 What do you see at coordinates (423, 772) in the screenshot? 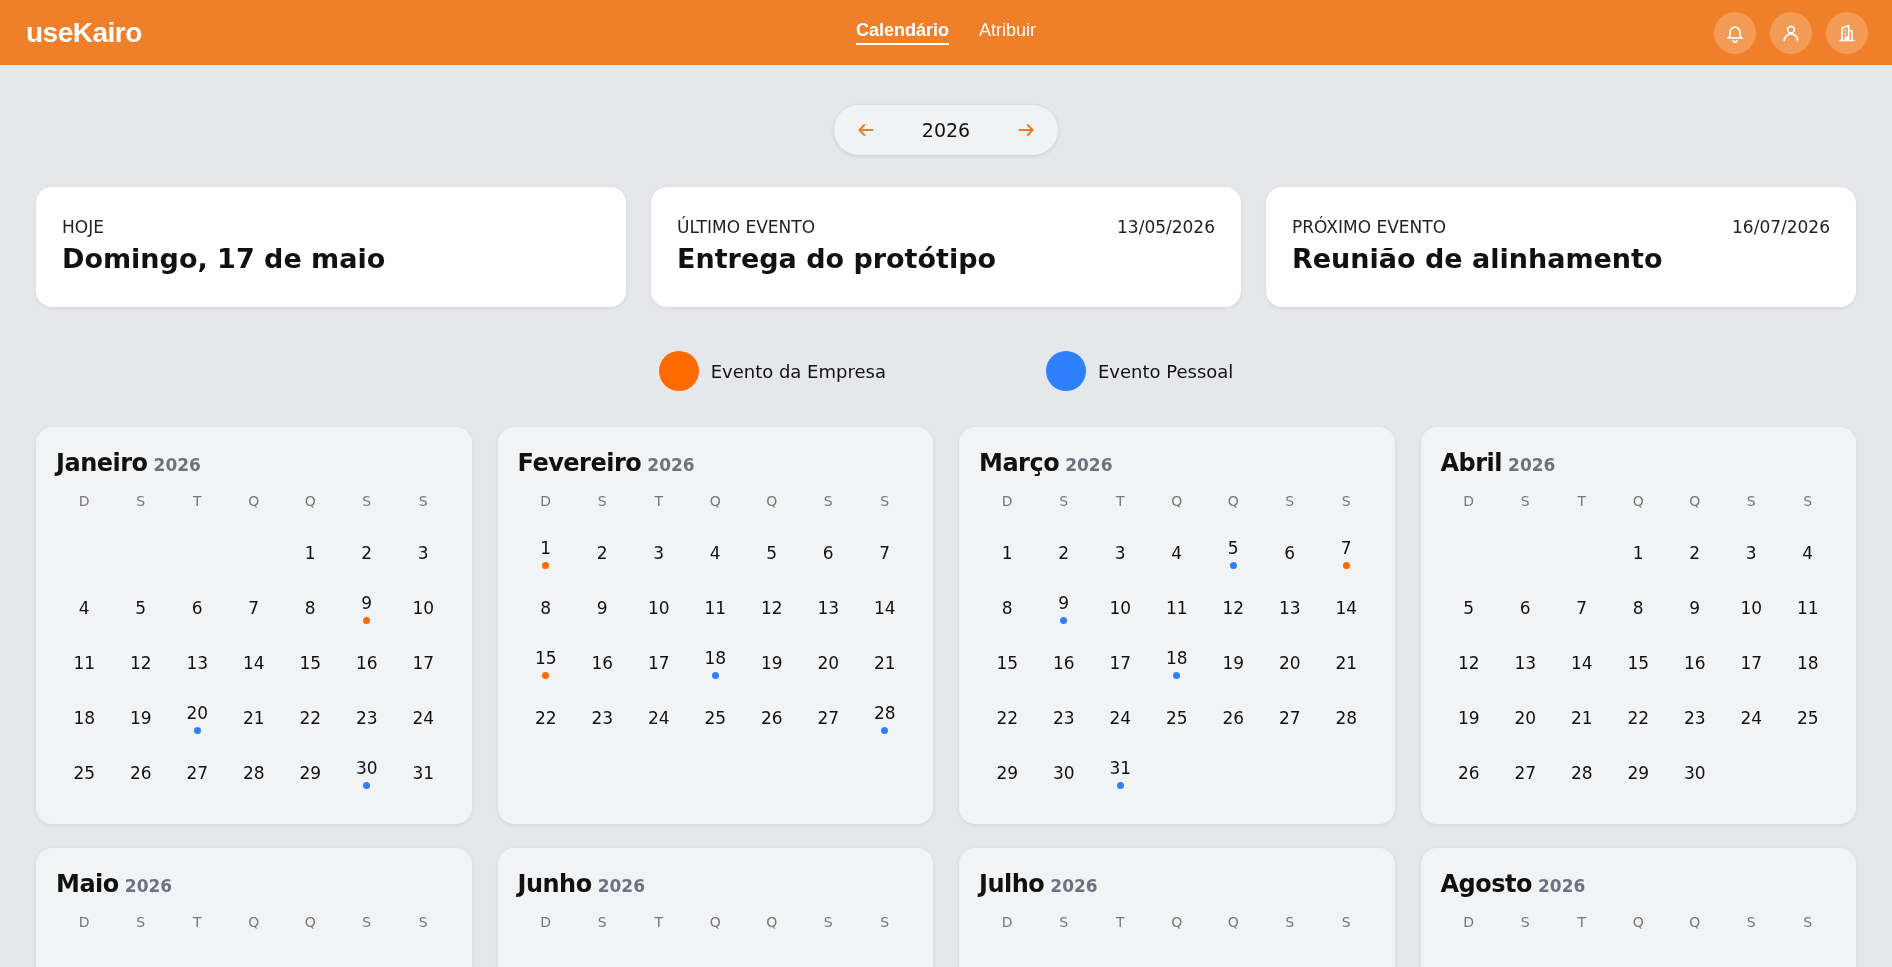
I see `day-number: 31` at bounding box center [423, 772].